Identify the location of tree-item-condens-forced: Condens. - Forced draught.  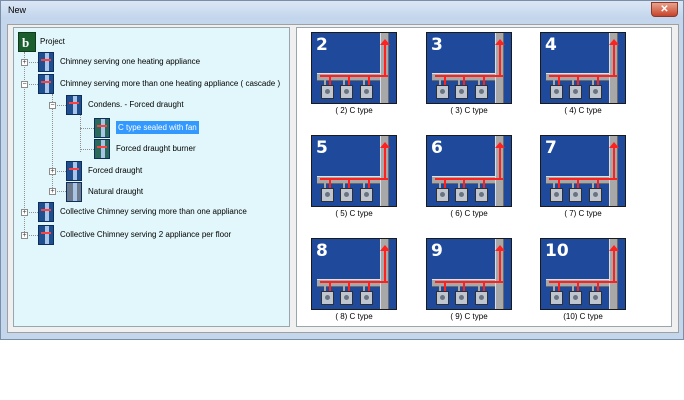
(146, 105).